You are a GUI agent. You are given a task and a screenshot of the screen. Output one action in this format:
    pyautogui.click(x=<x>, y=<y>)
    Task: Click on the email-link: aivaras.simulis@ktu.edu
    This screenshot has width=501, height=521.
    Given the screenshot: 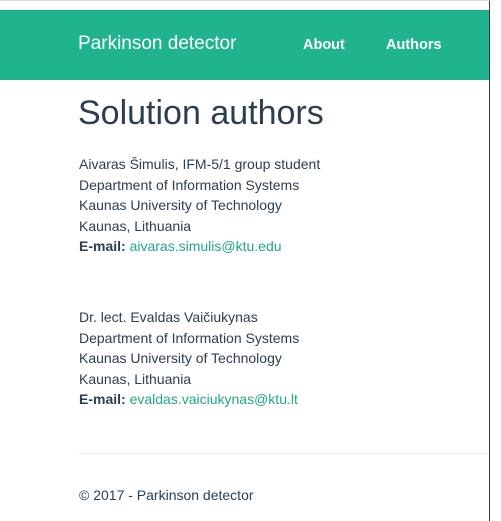 What is the action you would take?
    pyautogui.click(x=206, y=246)
    